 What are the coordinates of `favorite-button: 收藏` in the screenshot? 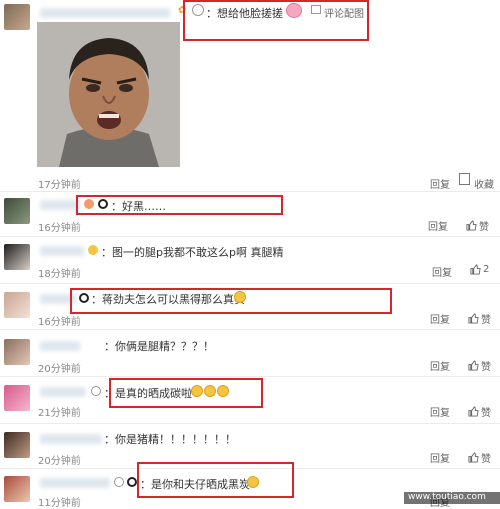 It's located at (484, 183).